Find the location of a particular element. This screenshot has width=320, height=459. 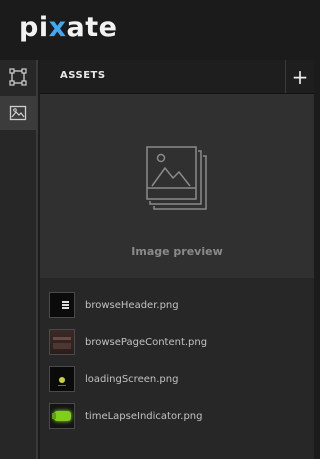

browse-header-thumbnail is located at coordinates (62, 305).